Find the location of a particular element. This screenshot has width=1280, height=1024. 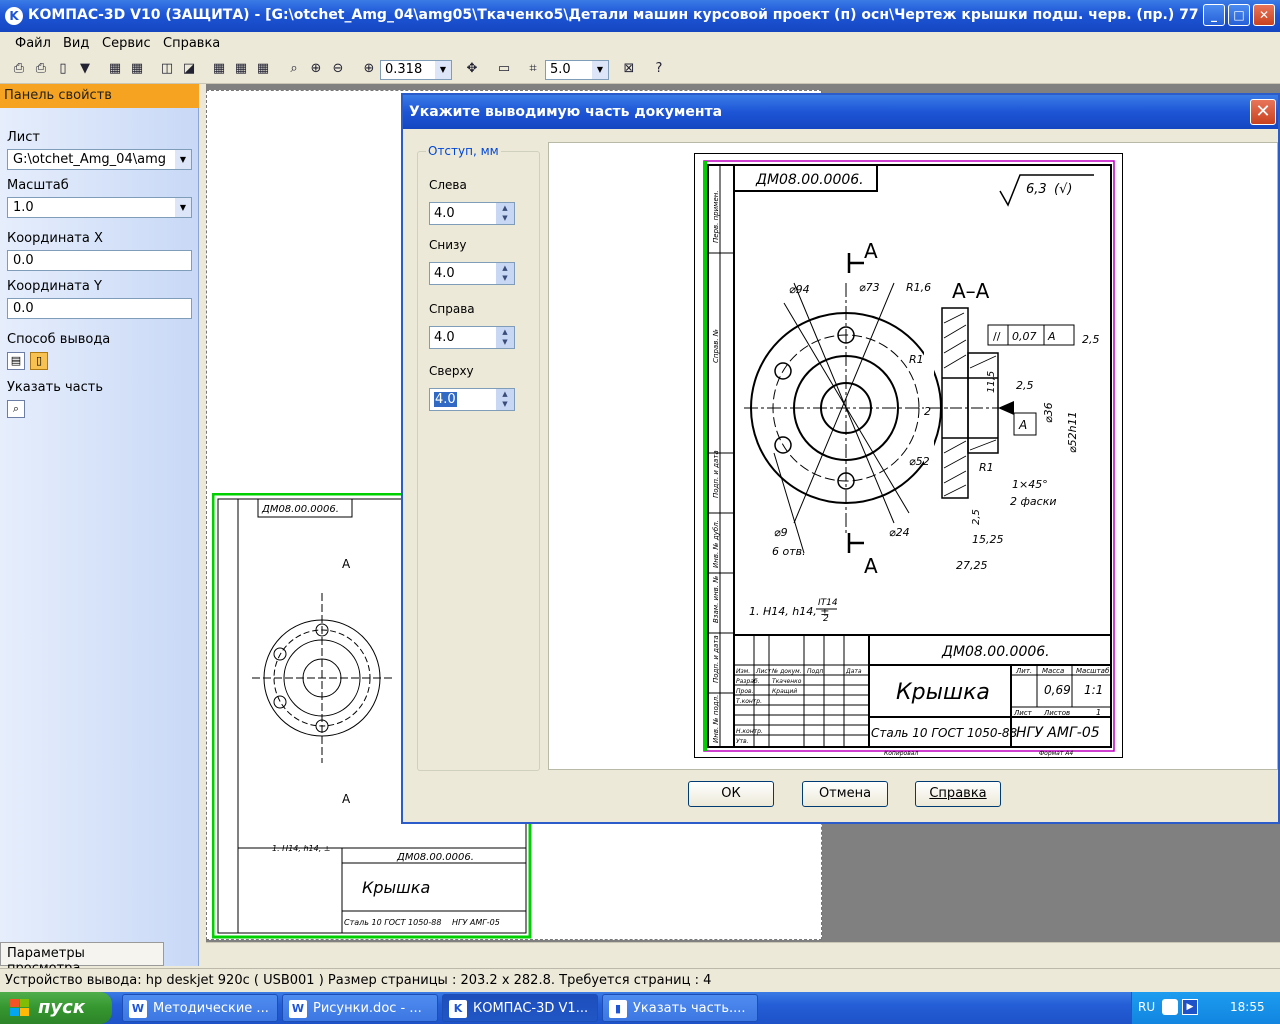

close-button: ✕ is located at coordinates (1264, 15).